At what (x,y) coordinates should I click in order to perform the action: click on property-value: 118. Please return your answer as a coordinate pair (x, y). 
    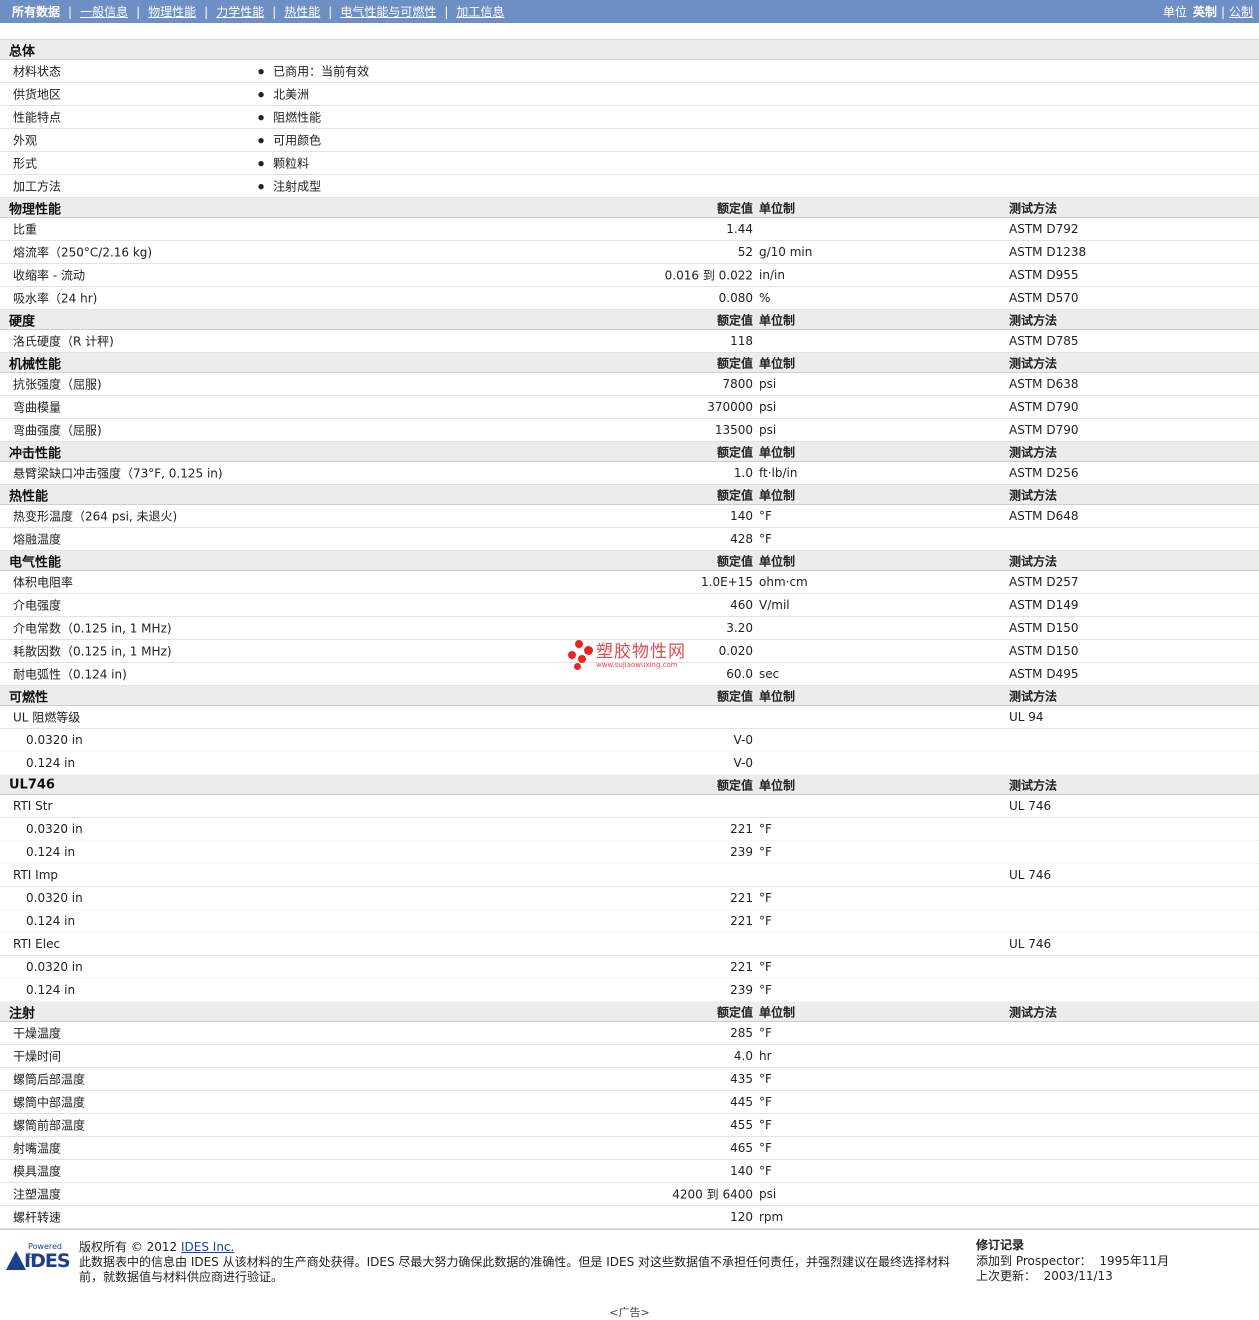
    Looking at the image, I should click on (741, 341).